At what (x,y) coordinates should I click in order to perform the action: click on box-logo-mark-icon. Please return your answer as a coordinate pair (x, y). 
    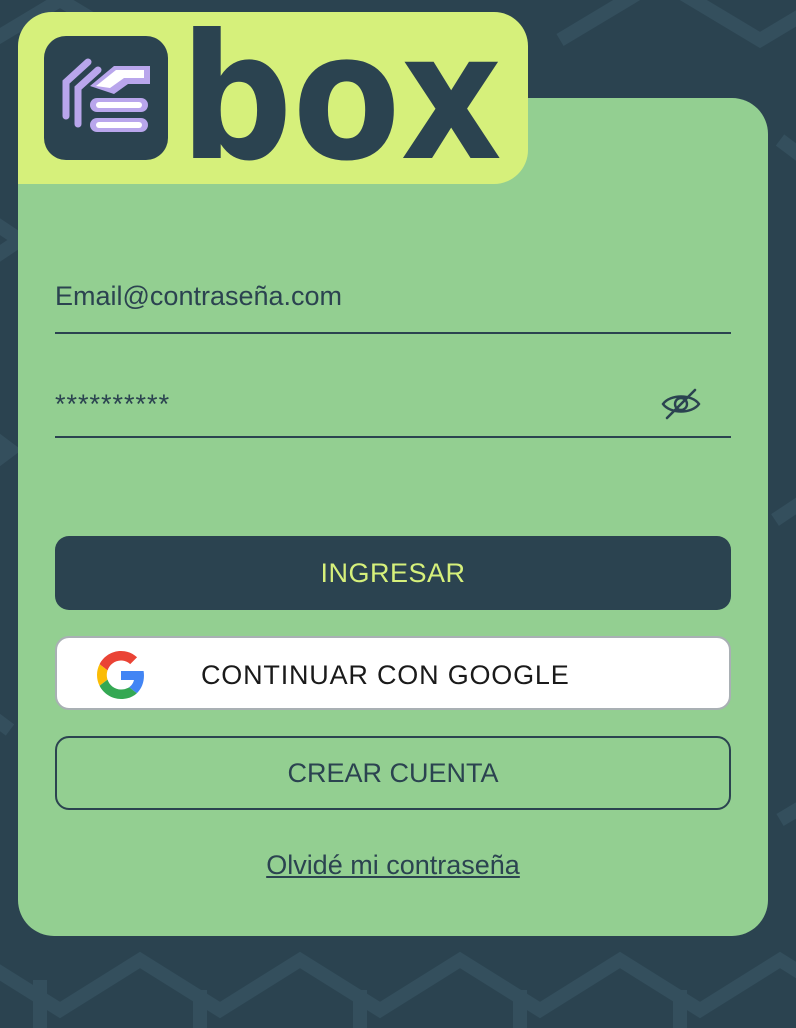
    Looking at the image, I should click on (106, 98).